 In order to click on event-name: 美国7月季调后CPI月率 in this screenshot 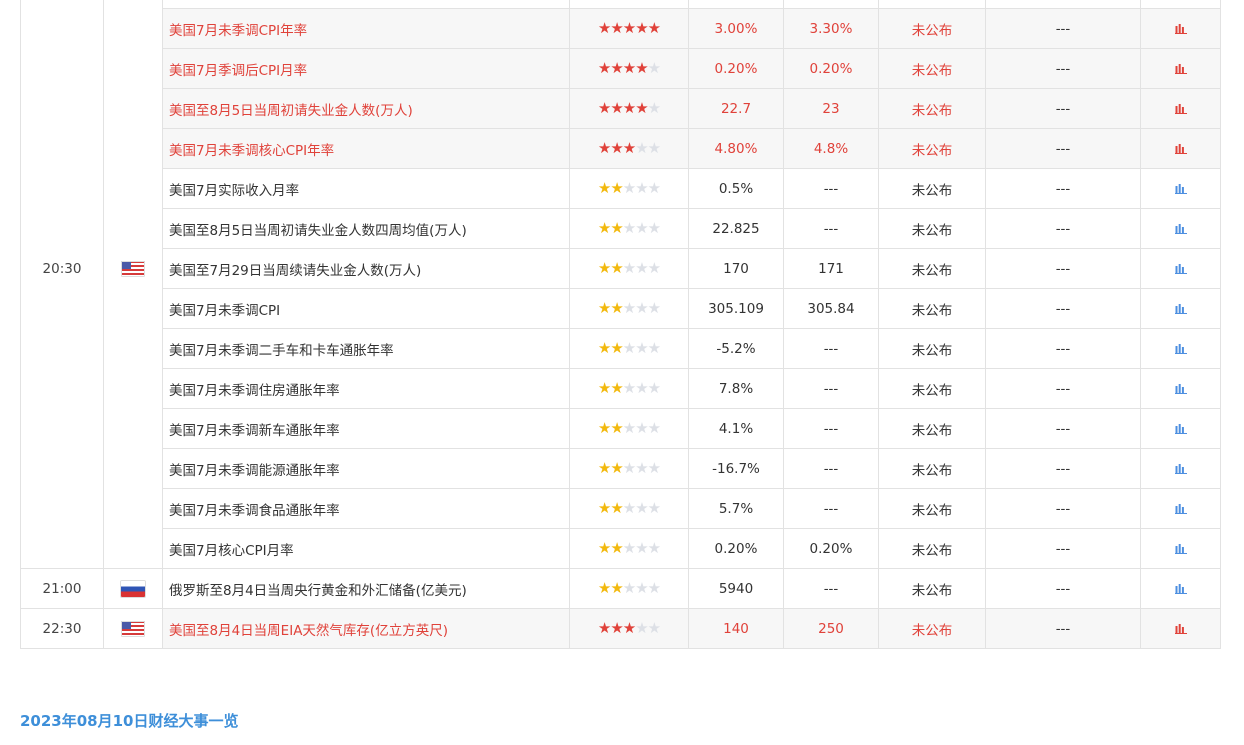, I will do `click(366, 68)`.